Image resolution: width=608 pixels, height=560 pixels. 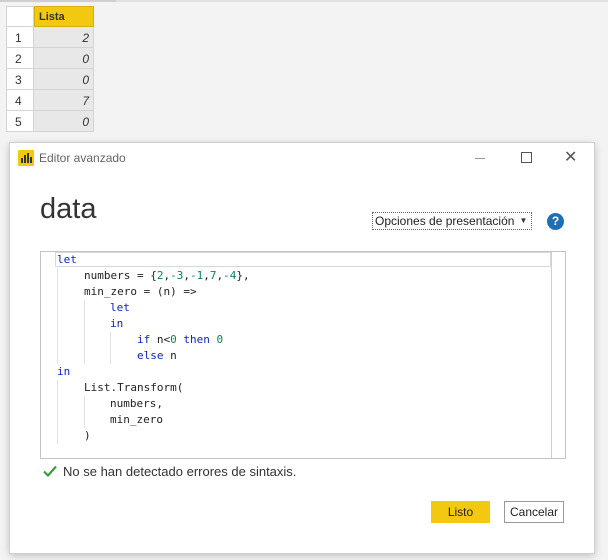 What do you see at coordinates (64, 371) in the screenshot?
I see `code-line-8: in` at bounding box center [64, 371].